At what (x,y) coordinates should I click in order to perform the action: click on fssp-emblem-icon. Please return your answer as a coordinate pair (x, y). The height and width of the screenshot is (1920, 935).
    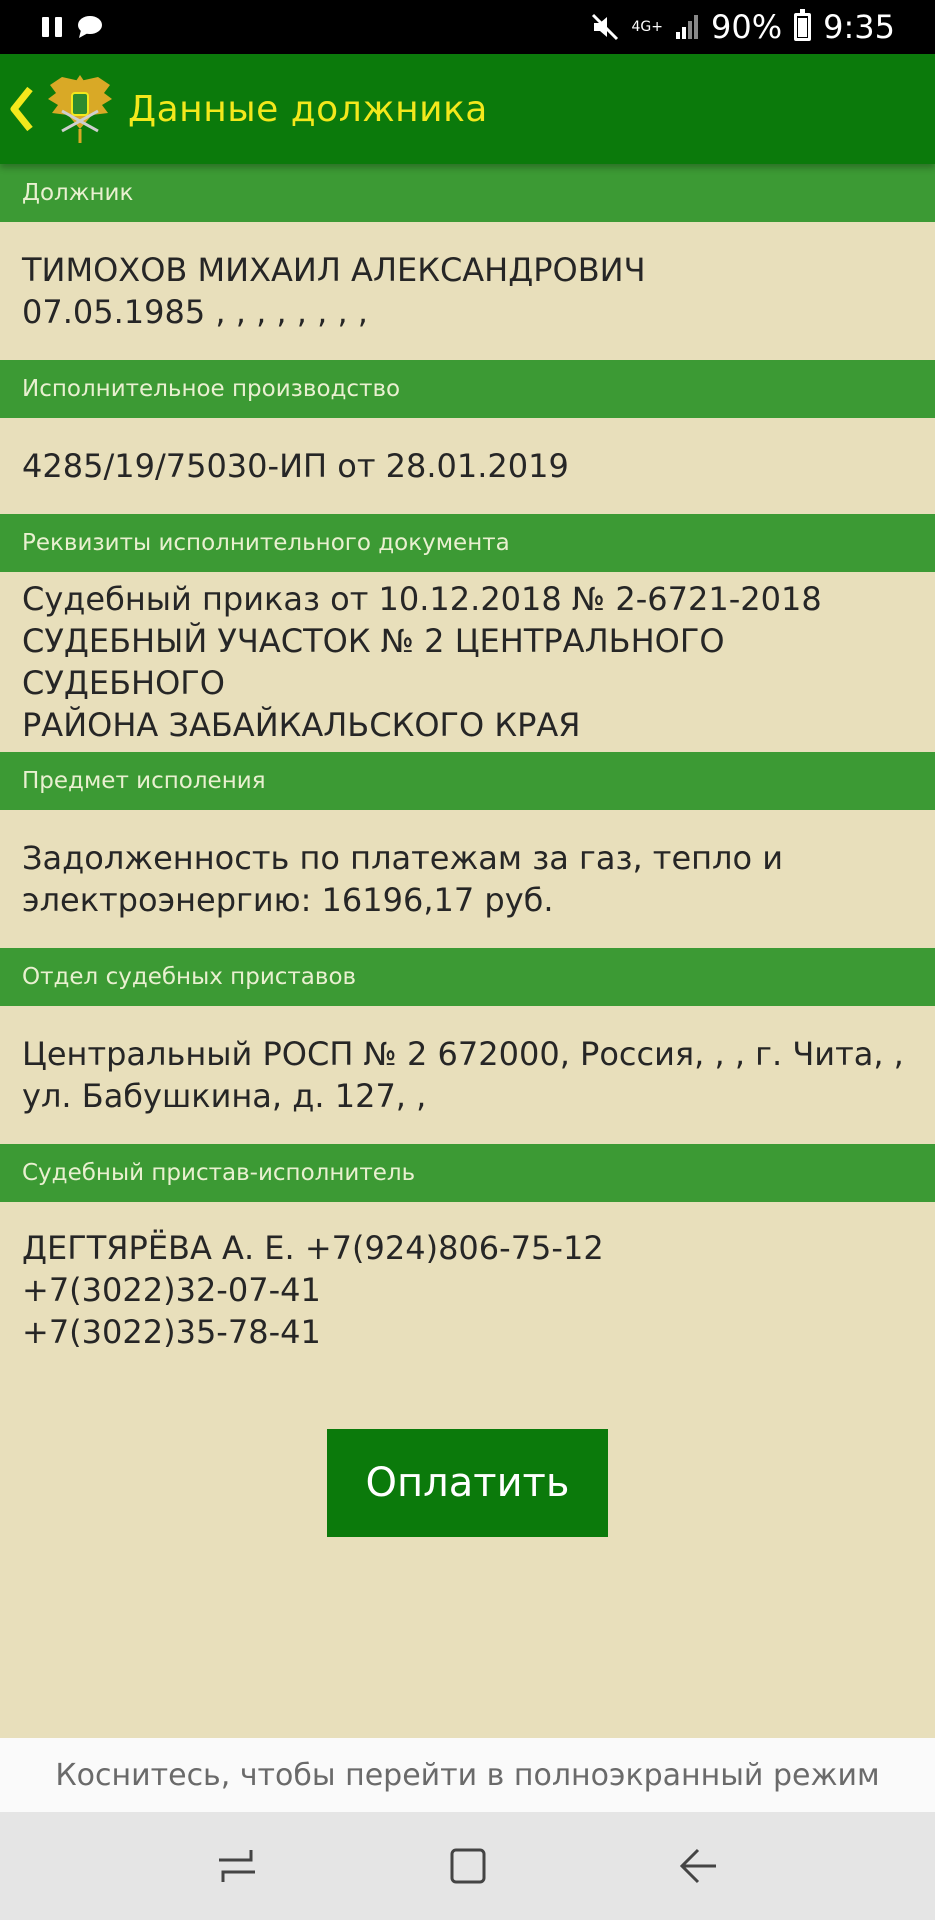
    Looking at the image, I should click on (80, 109).